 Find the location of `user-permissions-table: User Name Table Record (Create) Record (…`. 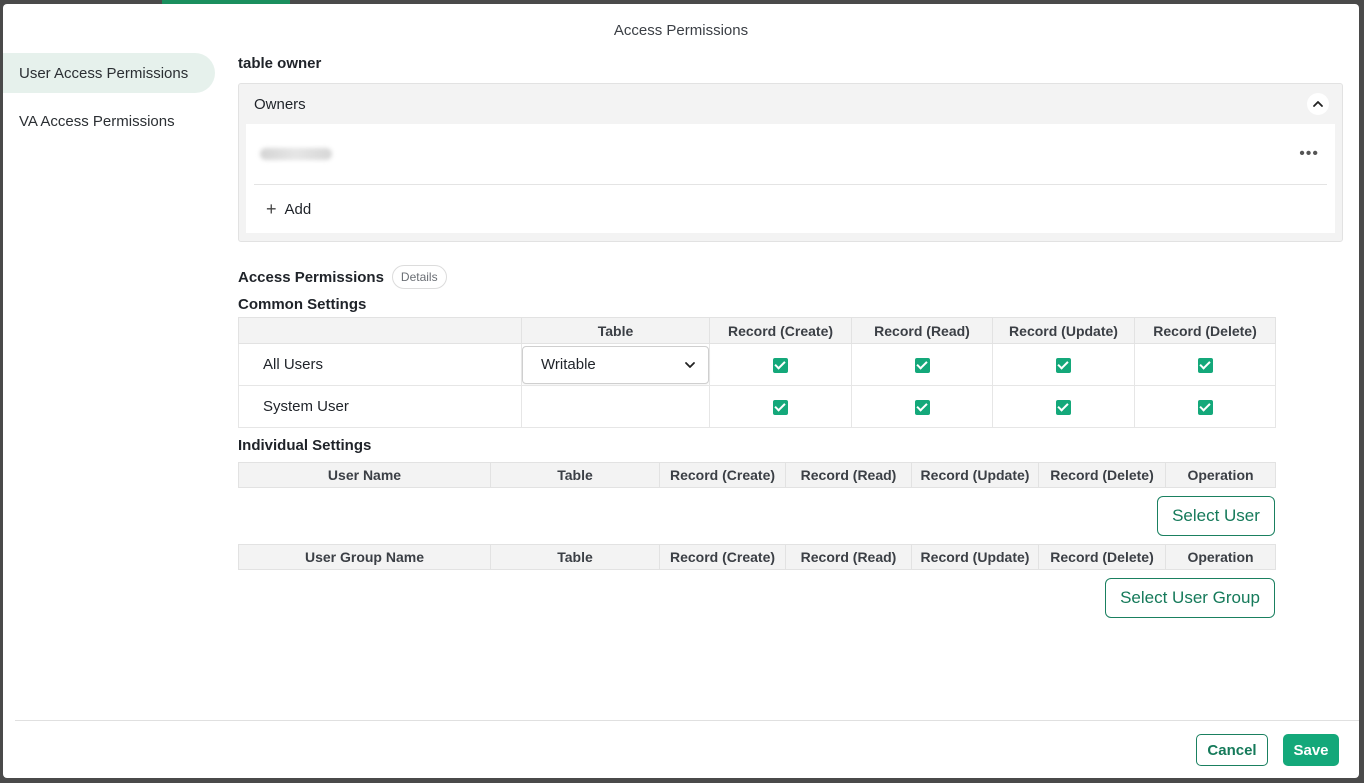

user-permissions-table: User Name Table Record (Create) Record (… is located at coordinates (757, 475).